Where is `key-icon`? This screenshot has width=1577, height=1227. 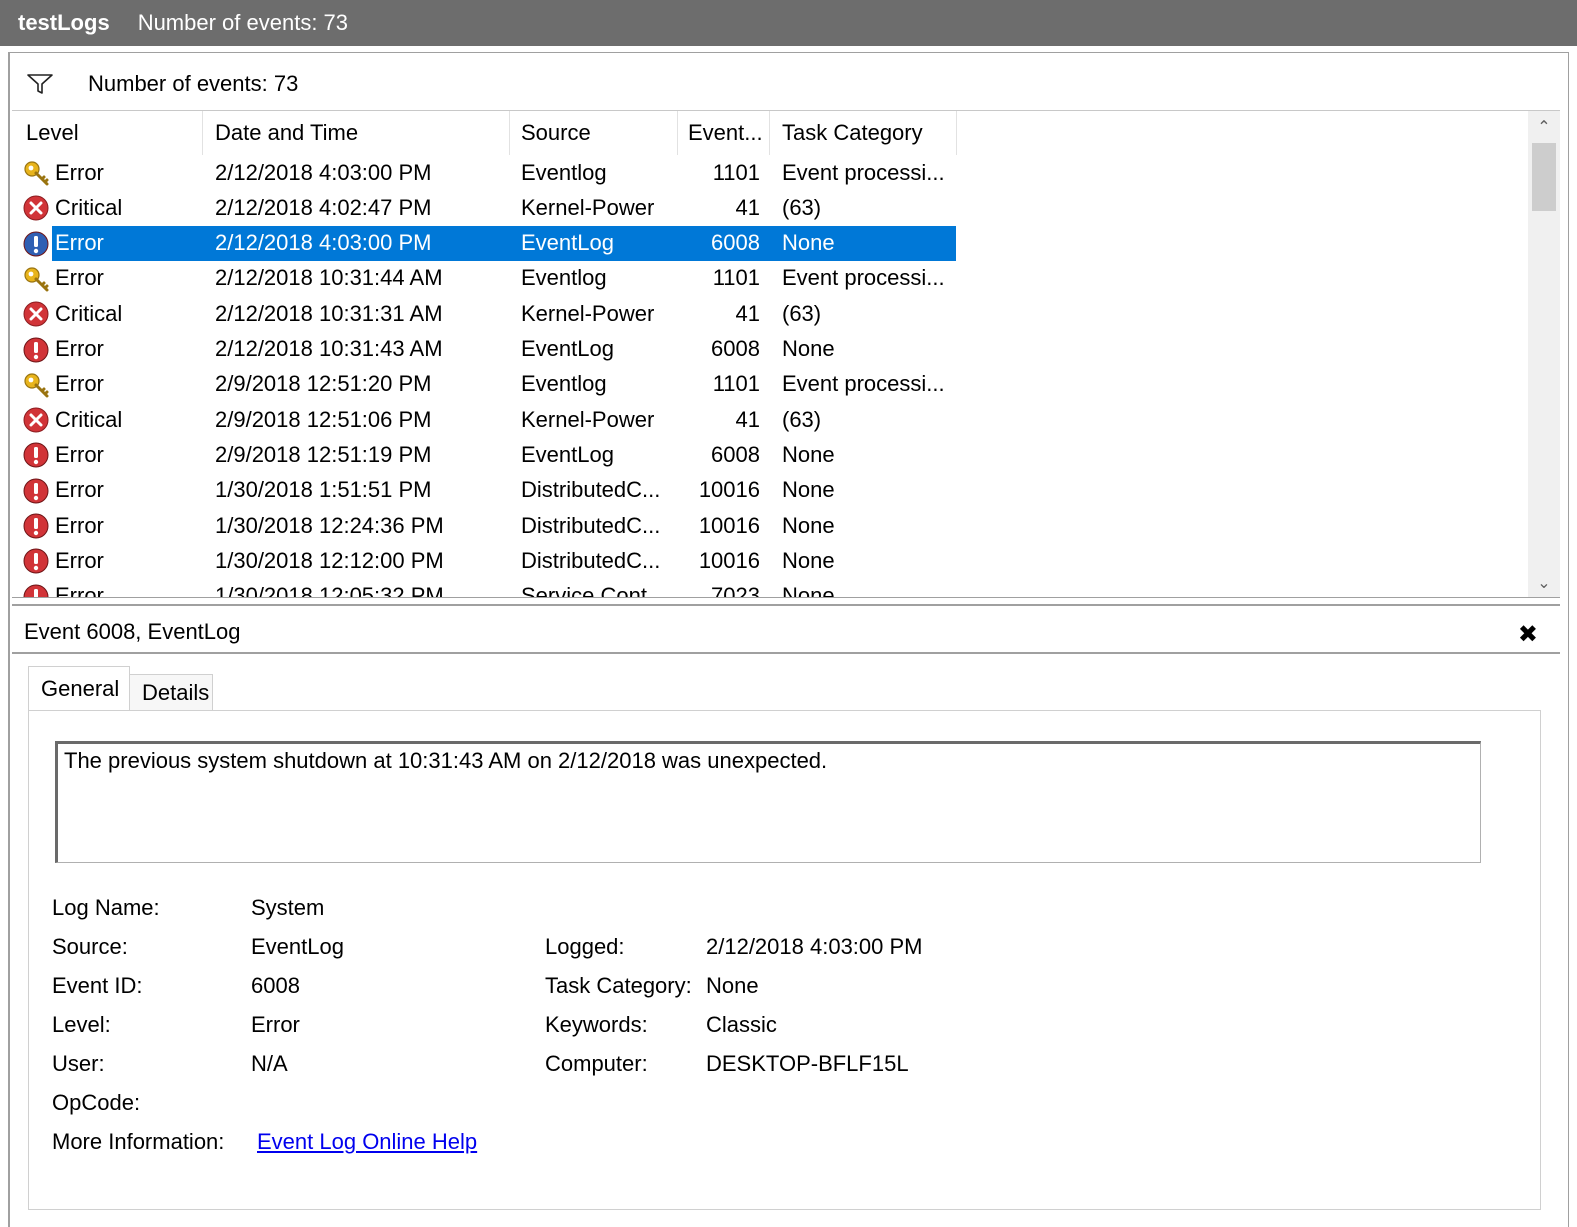 key-icon is located at coordinates (36, 279).